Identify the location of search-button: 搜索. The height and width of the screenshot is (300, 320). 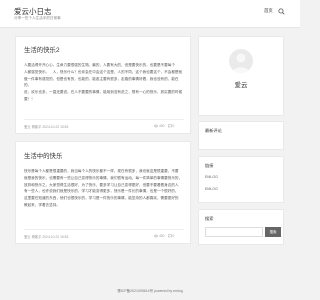
(273, 232).